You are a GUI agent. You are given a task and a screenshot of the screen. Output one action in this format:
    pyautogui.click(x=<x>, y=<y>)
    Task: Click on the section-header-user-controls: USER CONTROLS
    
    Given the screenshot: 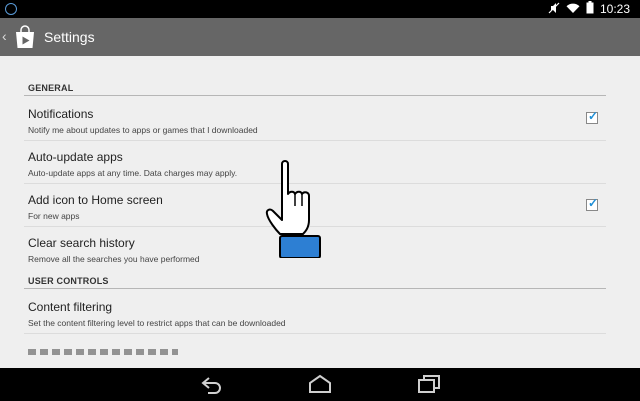 What is the action you would take?
    pyautogui.click(x=68, y=281)
    